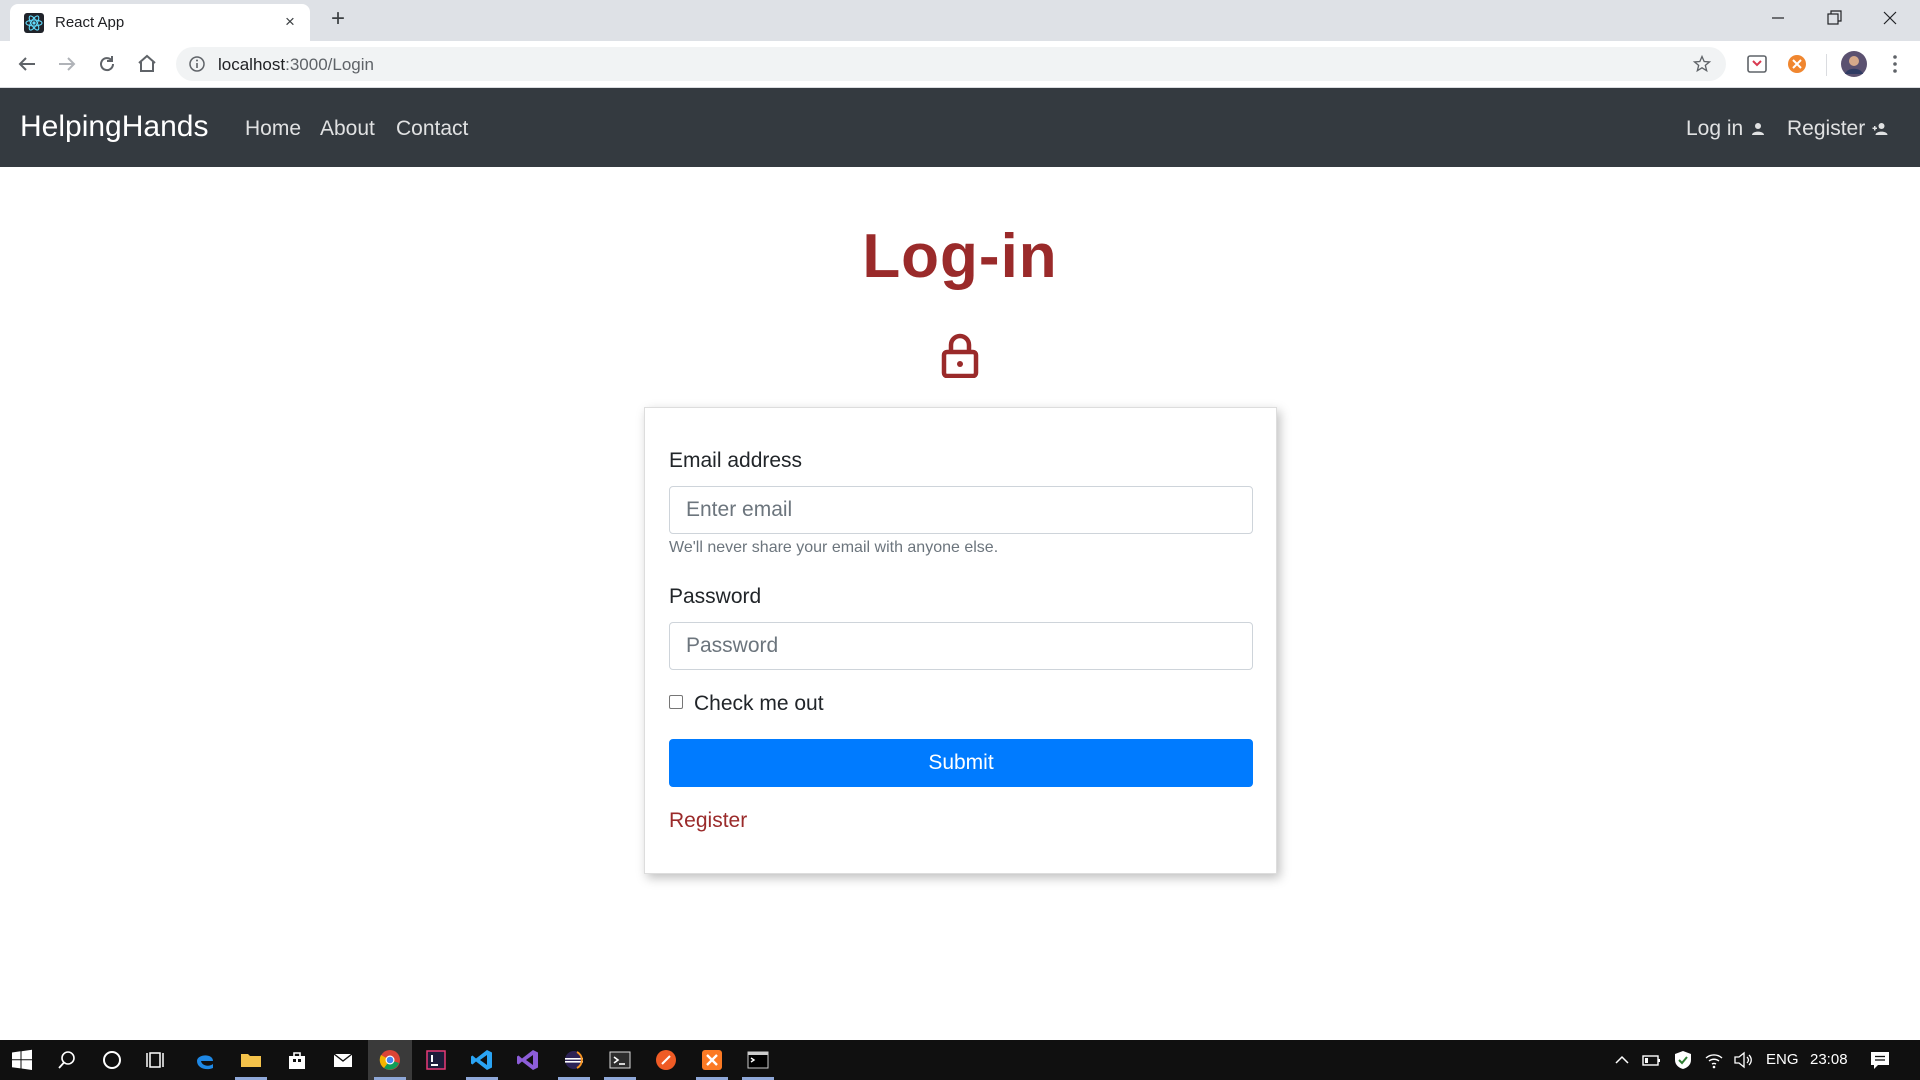  What do you see at coordinates (147, 64) in the screenshot?
I see `home-icon` at bounding box center [147, 64].